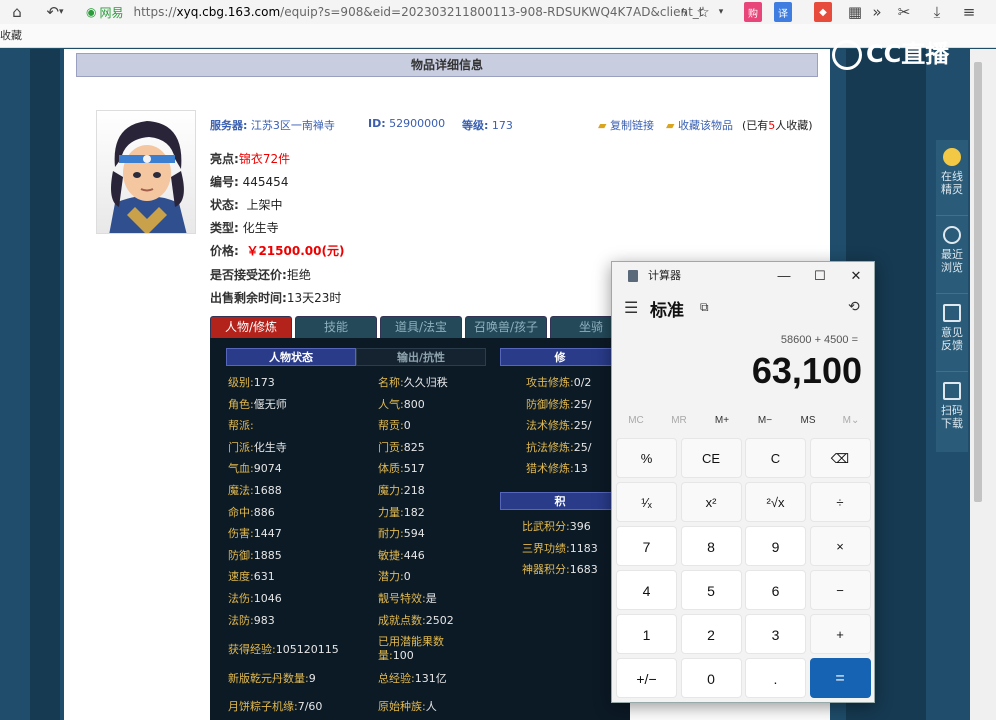 This screenshot has height=720, width=996. Describe the element at coordinates (703, 12) in the screenshot. I see `star-icon: ☆` at that location.